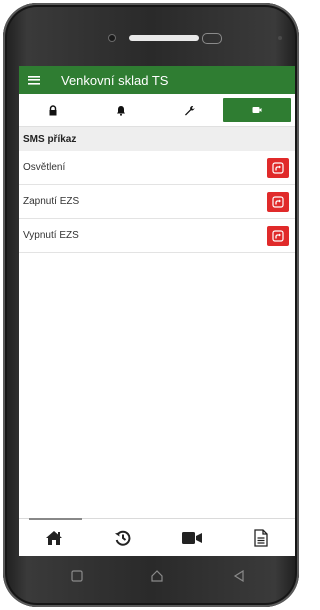  I want to click on nav-history, so click(122, 537).